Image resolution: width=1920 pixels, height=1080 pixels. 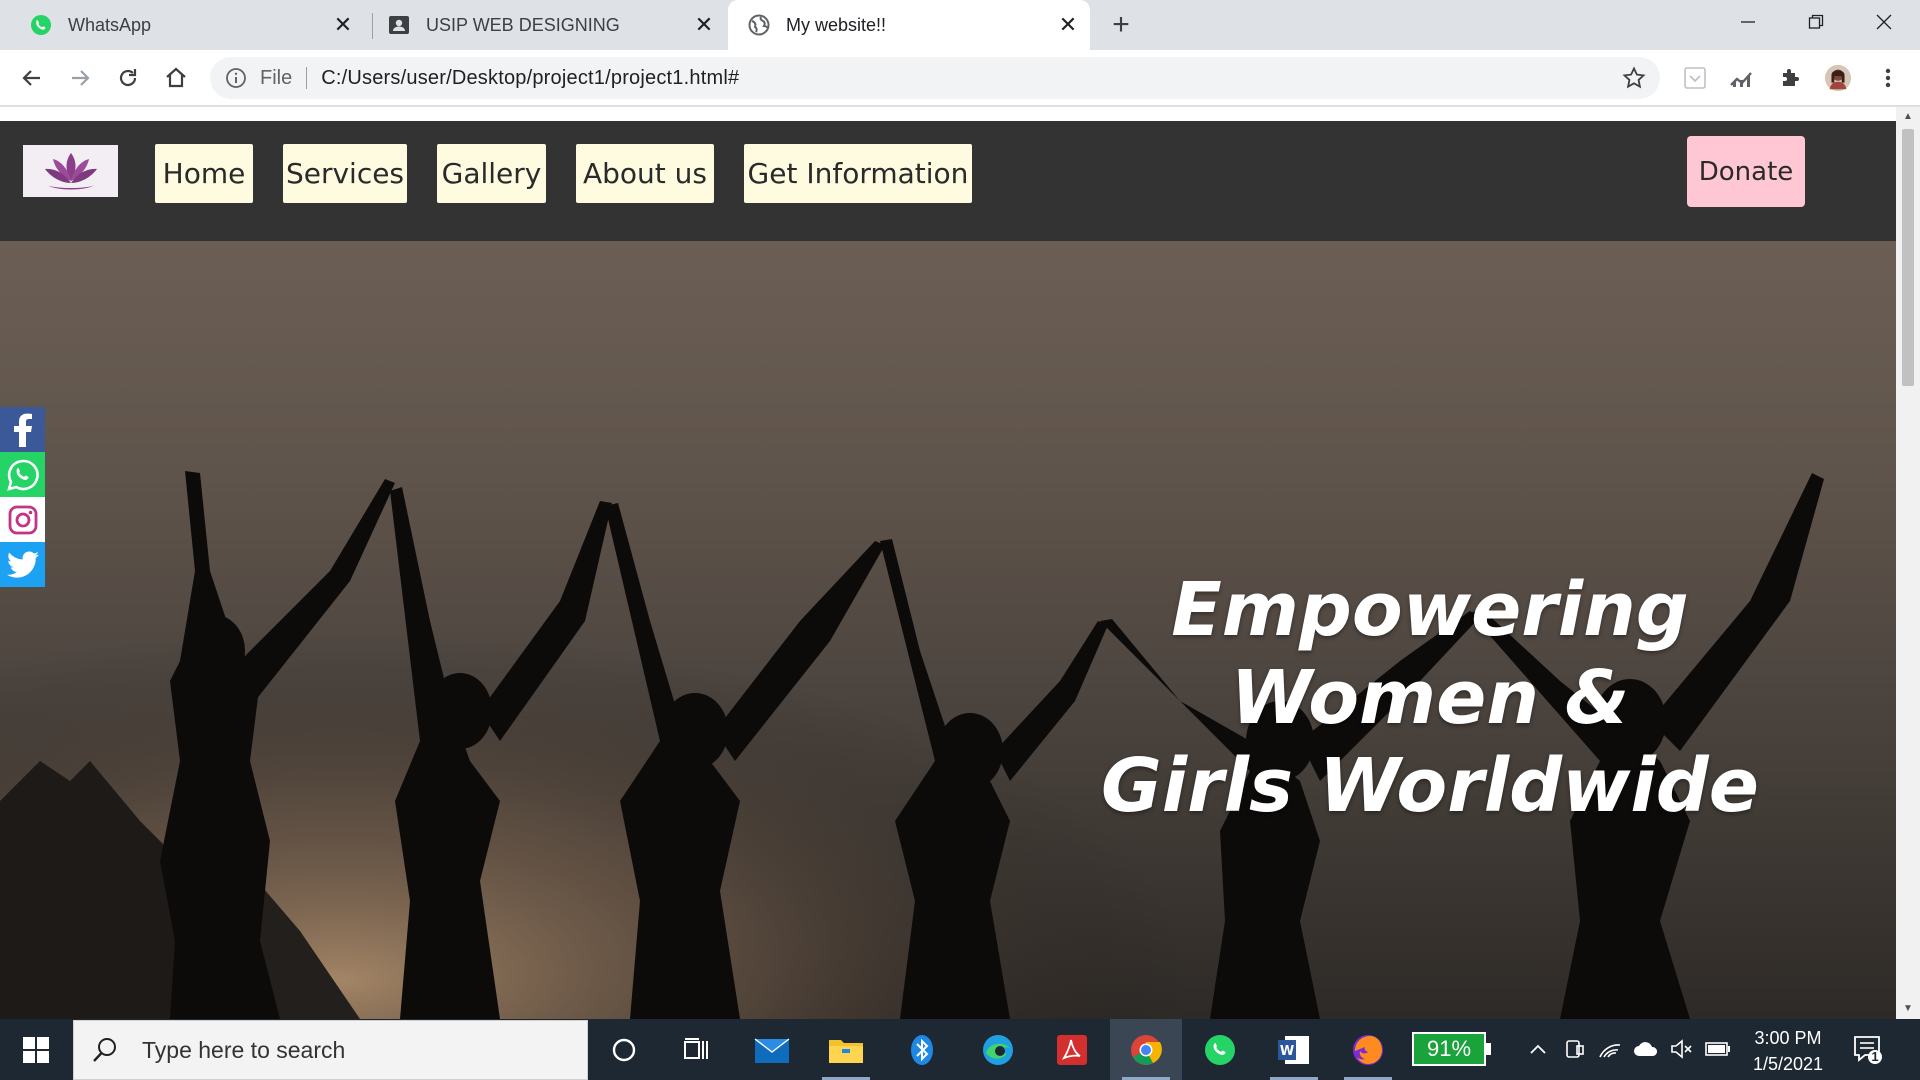 What do you see at coordinates (182, 25) in the screenshot?
I see `tab-whatsapp: WhatsApp ✕` at bounding box center [182, 25].